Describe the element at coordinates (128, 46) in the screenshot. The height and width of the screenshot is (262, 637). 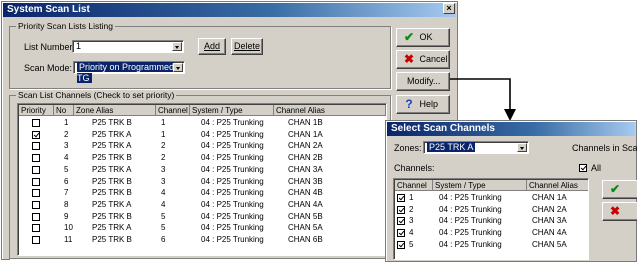
I see `list-number-select: 1` at that location.